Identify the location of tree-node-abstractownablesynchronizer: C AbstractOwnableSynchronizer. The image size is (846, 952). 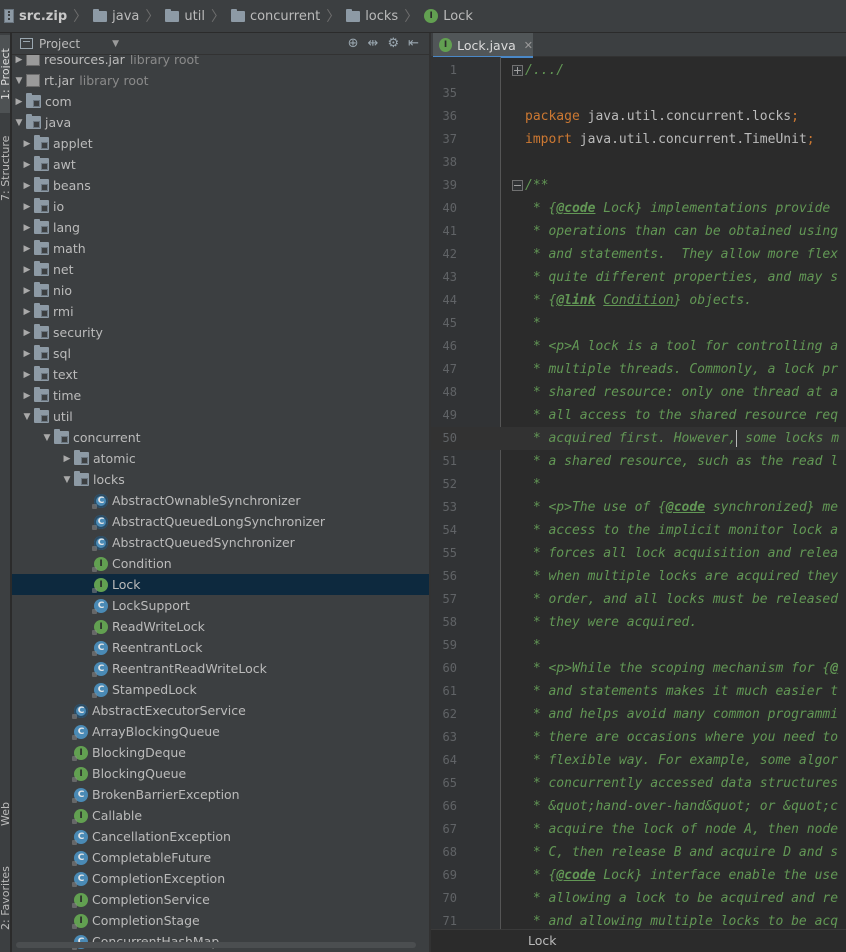
(220, 500).